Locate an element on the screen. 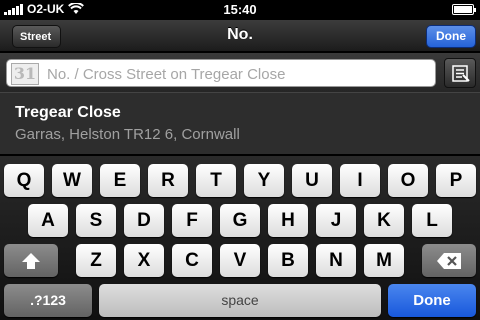 The width and height of the screenshot is (480, 320). navigation-bar: Street No. Done is located at coordinates (240, 36).